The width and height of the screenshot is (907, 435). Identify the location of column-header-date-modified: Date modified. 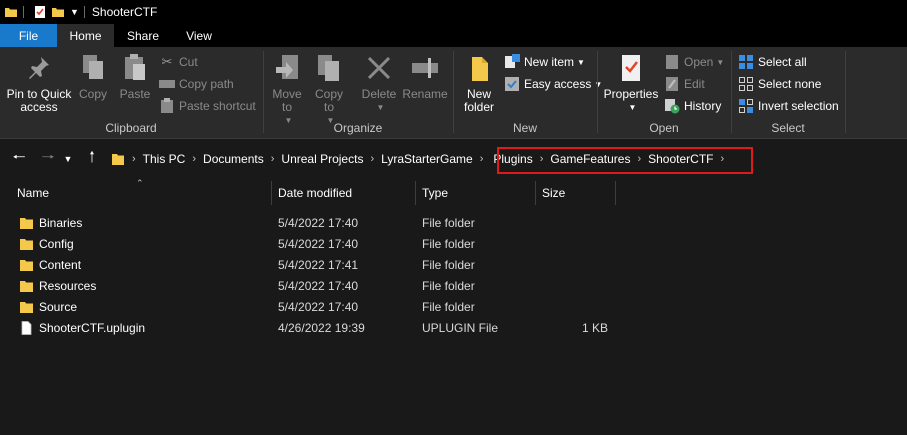
(345, 193).